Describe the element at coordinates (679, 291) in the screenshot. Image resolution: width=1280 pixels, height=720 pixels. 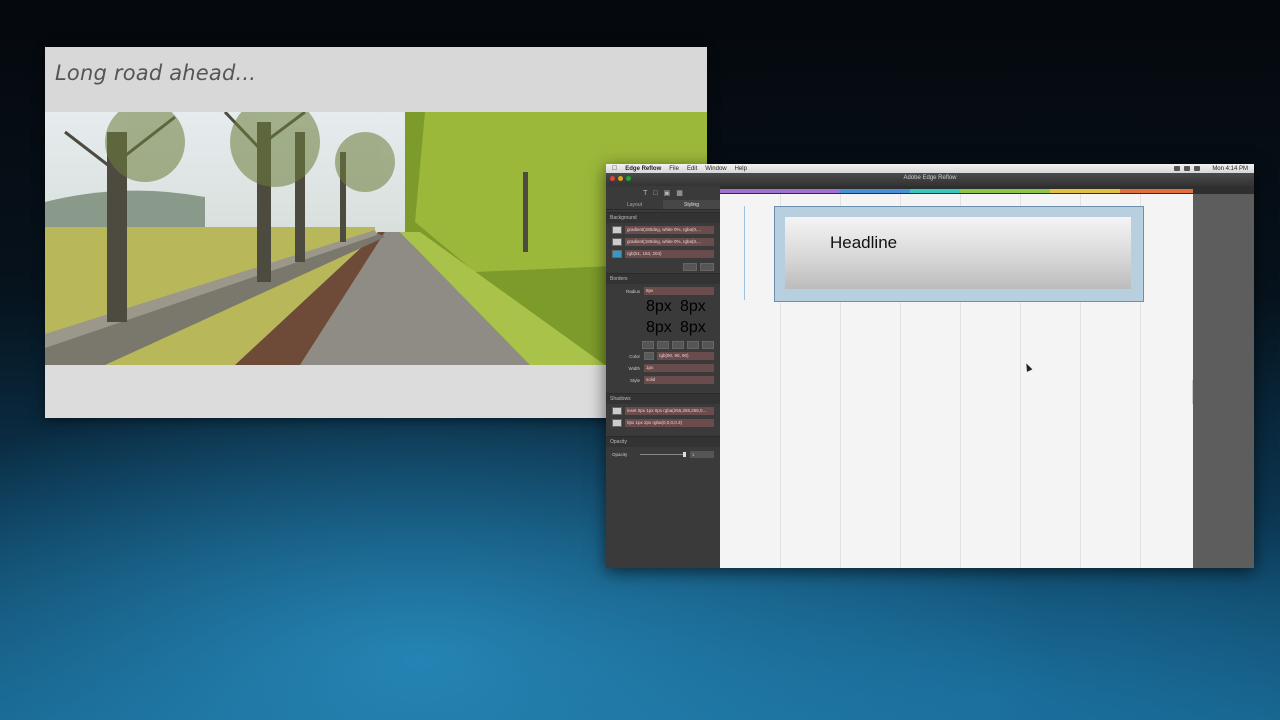
I see `radius-input: 8px` at that location.